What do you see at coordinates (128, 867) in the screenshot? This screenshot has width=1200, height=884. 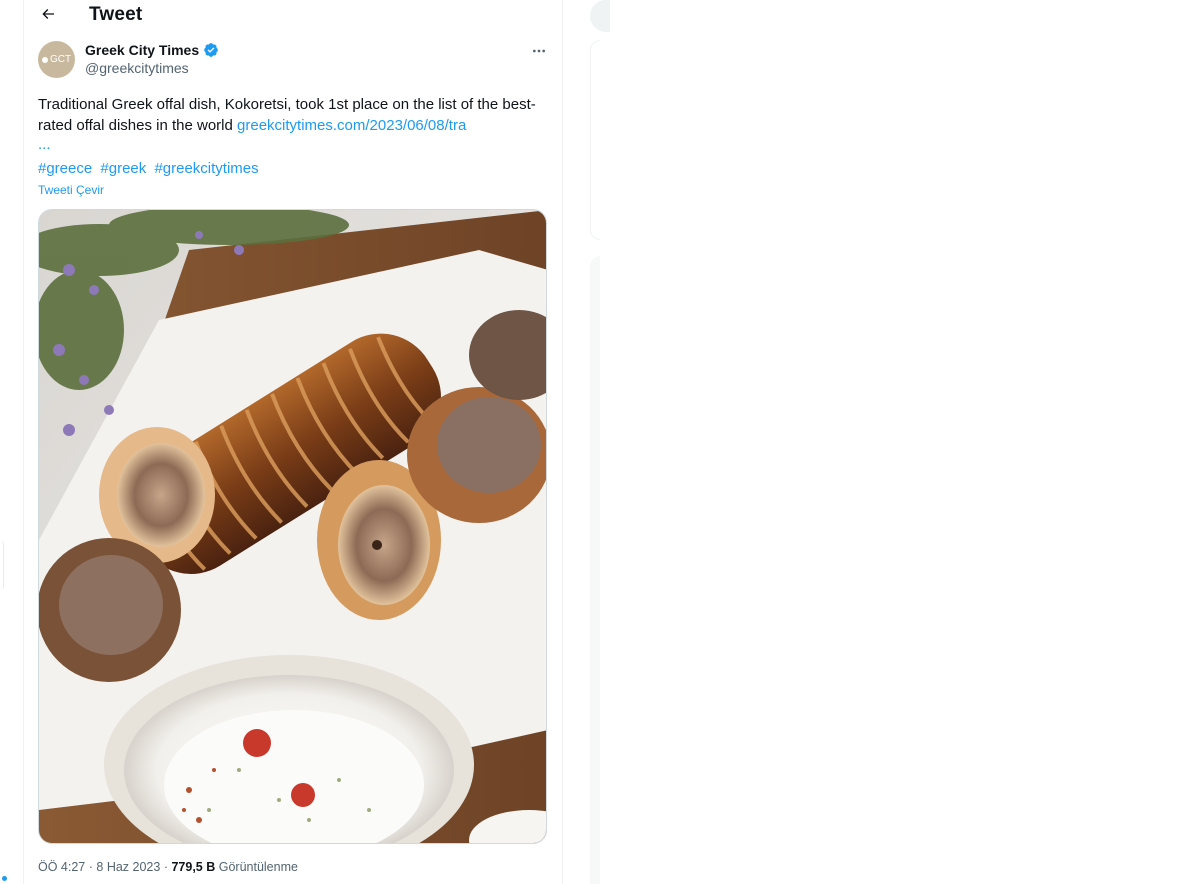 I see `tweet-date: 8 Haz 2023` at bounding box center [128, 867].